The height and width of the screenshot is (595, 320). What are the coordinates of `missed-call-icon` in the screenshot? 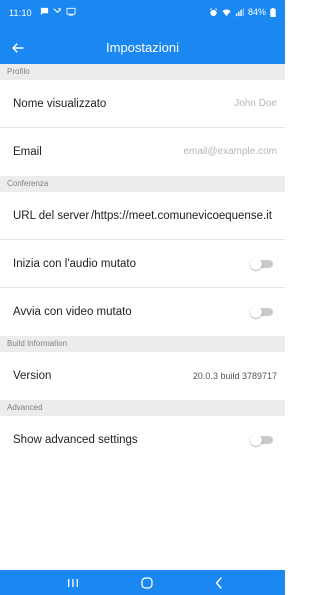 It's located at (57, 11).